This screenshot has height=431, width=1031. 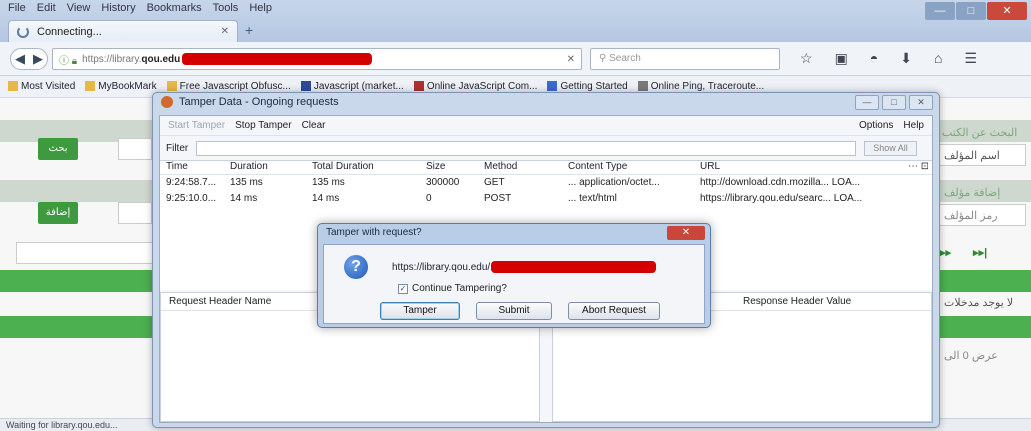 What do you see at coordinates (167, 102) in the screenshot?
I see `tamper-data-icon` at bounding box center [167, 102].